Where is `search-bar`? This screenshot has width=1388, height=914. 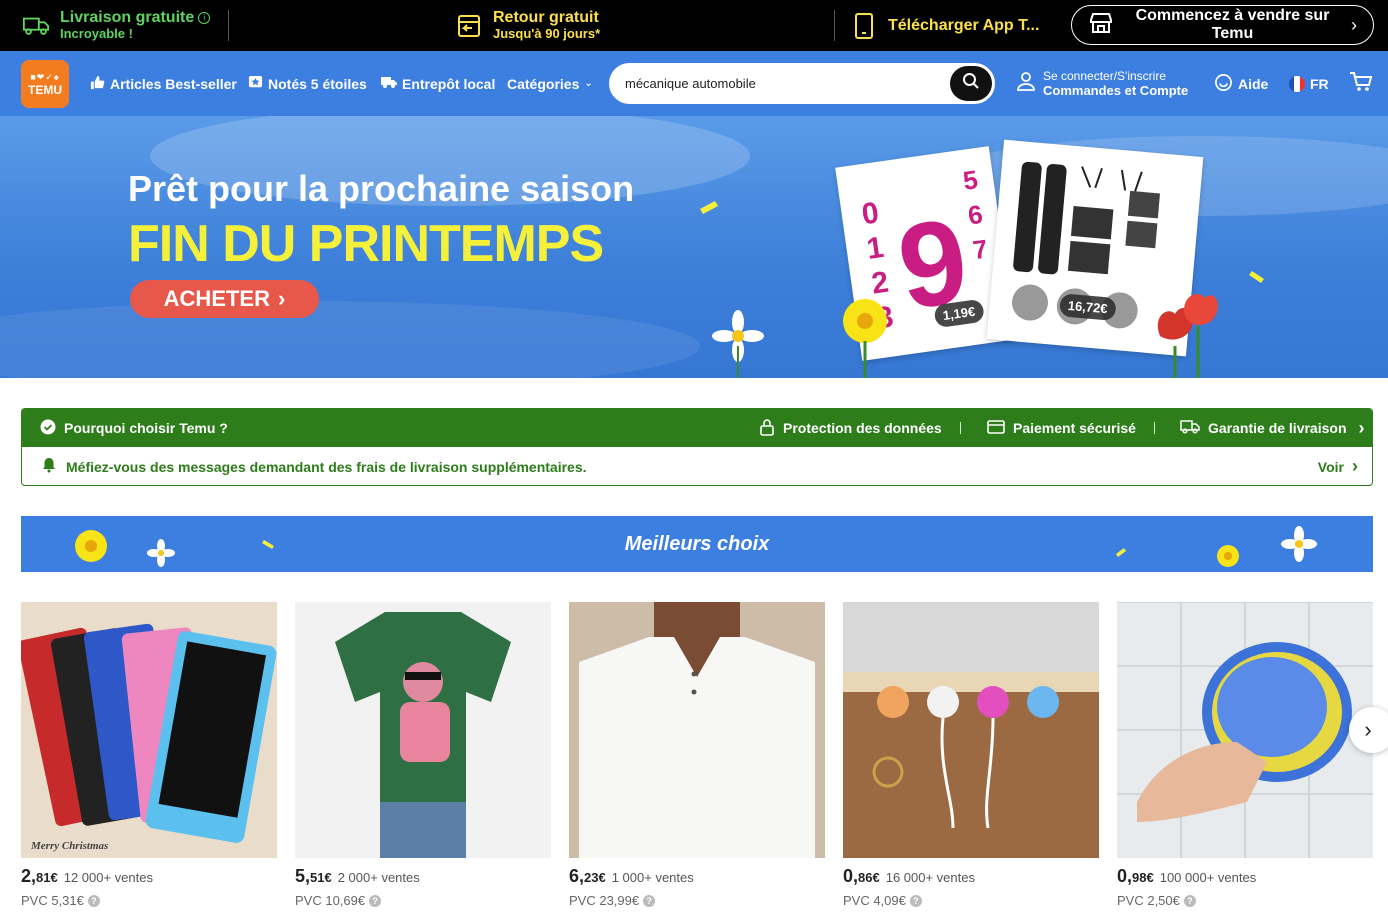 search-bar is located at coordinates (802, 83).